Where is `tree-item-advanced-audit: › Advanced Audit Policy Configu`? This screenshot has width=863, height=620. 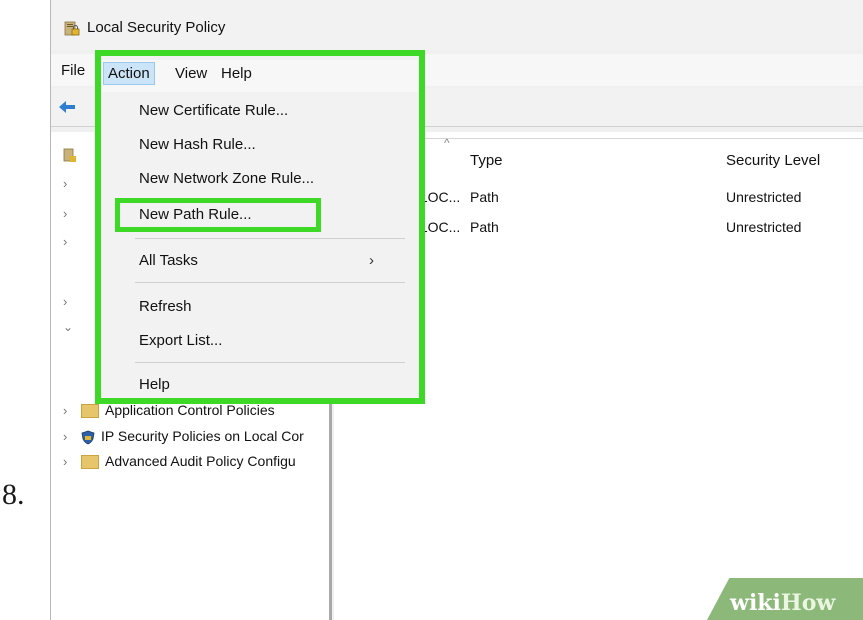
tree-item-advanced-audit: › Advanced Audit Policy Configu is located at coordinates (198, 464).